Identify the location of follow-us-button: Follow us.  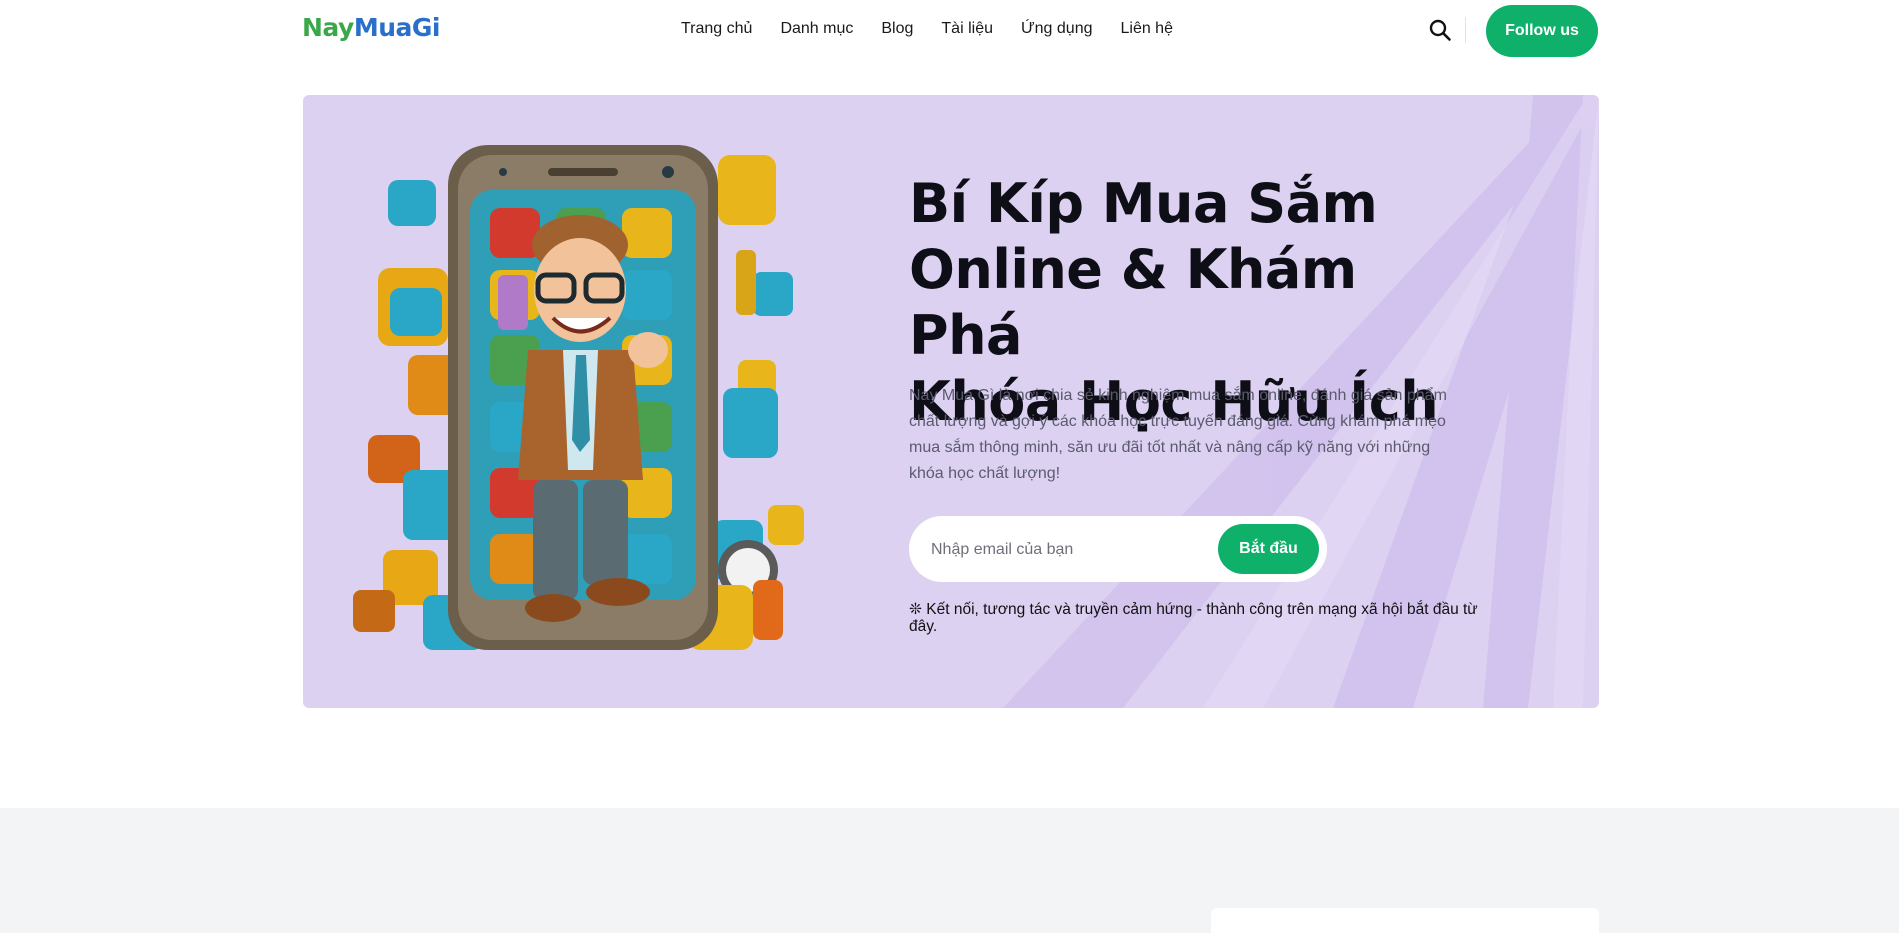
(1542, 31).